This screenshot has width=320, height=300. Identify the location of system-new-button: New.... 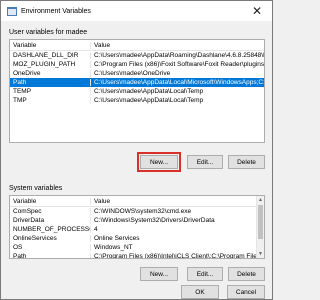
(159, 274).